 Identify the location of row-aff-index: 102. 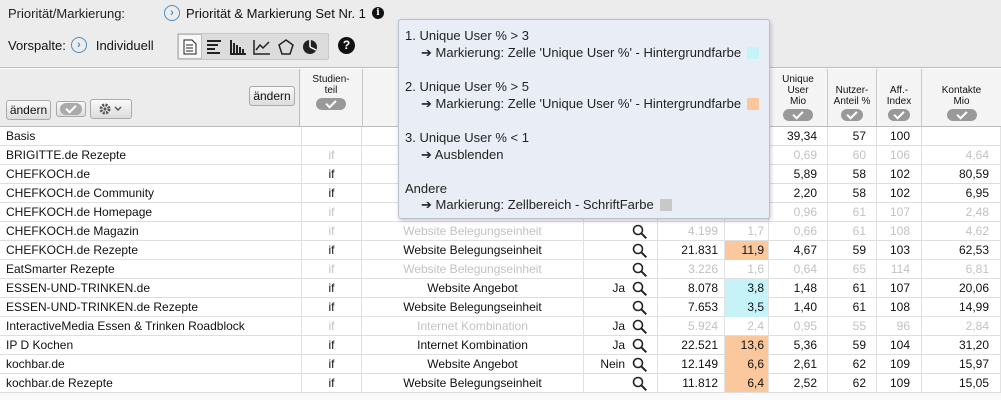
(899, 174).